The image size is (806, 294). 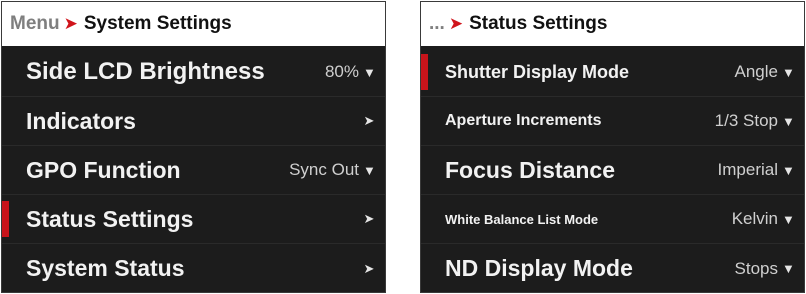 I want to click on menu-item-value: Angle, so click(x=756, y=71).